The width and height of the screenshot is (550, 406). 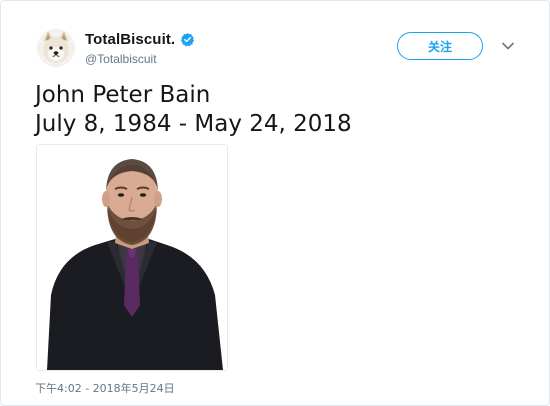 I want to click on tweet-text-line: July 8, 1984 - May 24, 2018, so click(x=193, y=124).